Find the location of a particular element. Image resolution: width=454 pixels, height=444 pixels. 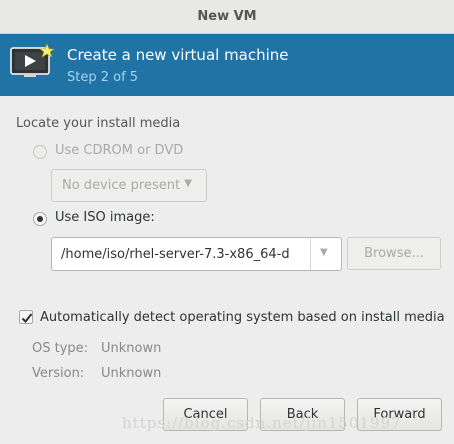

auto-detect-checkbox is located at coordinates (26, 317).